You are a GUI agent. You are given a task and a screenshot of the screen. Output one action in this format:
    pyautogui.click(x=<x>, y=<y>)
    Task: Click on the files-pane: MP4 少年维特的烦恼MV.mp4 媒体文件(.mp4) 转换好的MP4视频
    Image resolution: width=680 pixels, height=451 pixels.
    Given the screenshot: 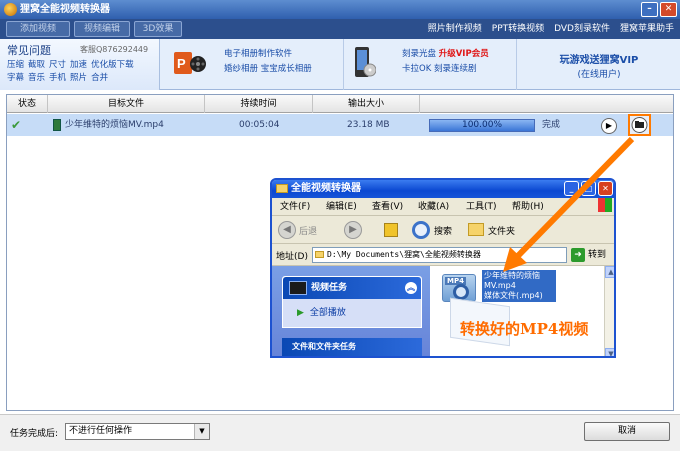 What is the action you would take?
    pyautogui.click(x=517, y=311)
    